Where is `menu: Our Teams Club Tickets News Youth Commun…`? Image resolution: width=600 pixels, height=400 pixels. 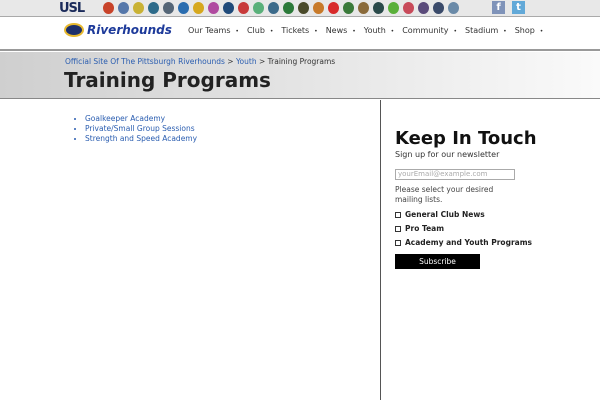 menu: Our Teams Club Tickets News Youth Commun… is located at coordinates (369, 30).